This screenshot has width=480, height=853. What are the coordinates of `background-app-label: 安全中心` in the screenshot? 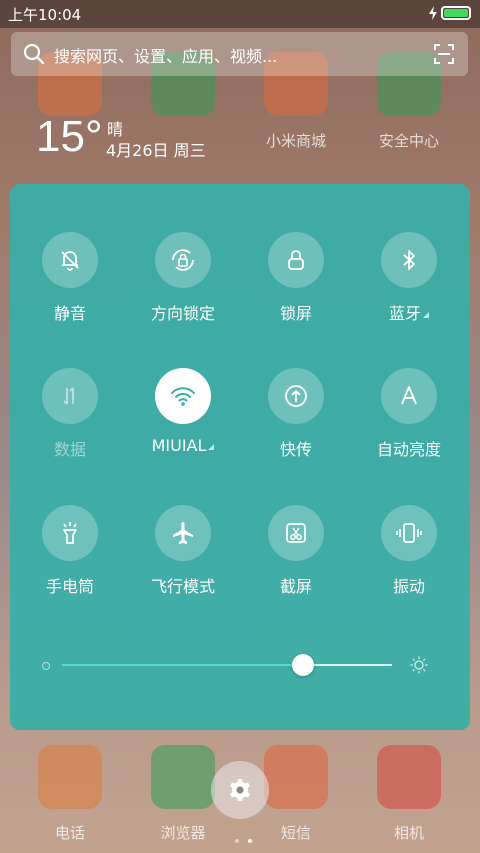 It's located at (408, 141).